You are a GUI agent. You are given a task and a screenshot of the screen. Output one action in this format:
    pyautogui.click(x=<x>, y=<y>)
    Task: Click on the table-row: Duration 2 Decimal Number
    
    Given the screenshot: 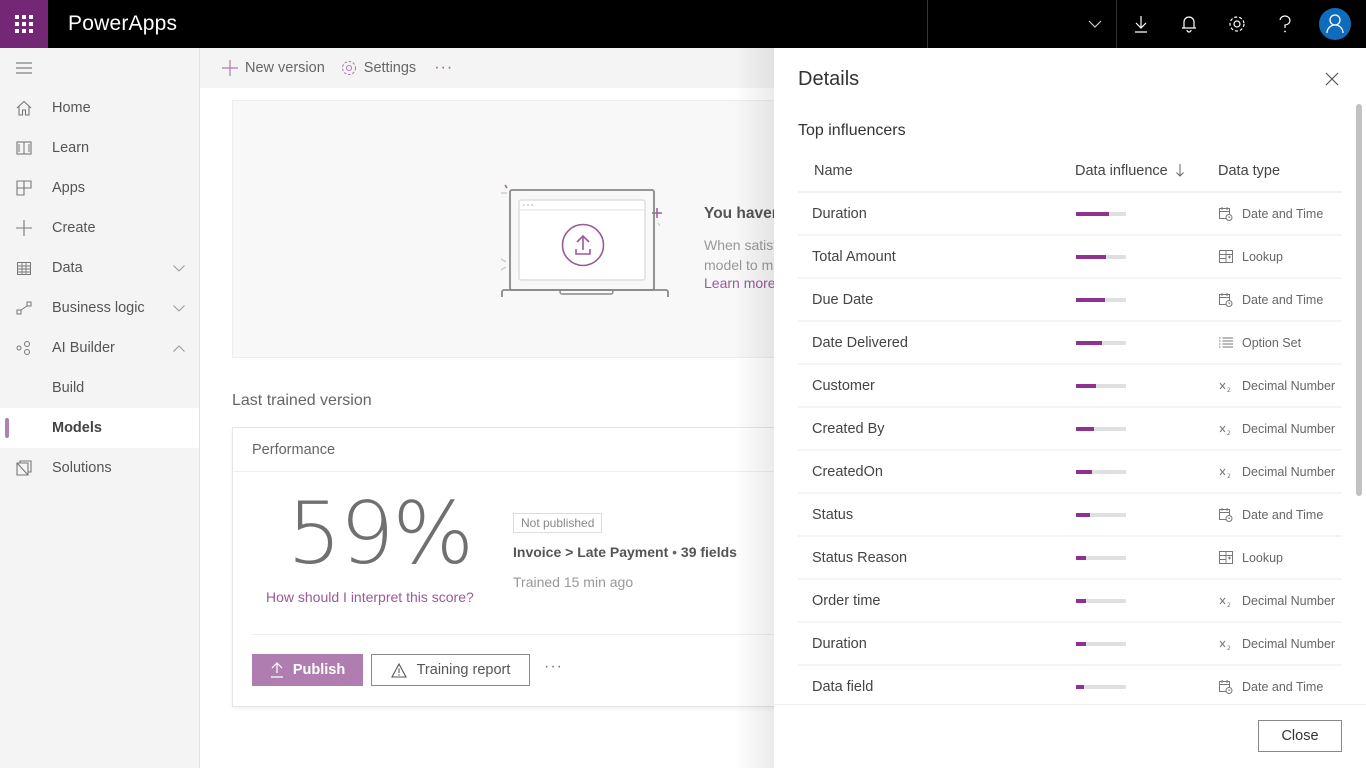 What is the action you would take?
    pyautogui.click(x=1070, y=644)
    